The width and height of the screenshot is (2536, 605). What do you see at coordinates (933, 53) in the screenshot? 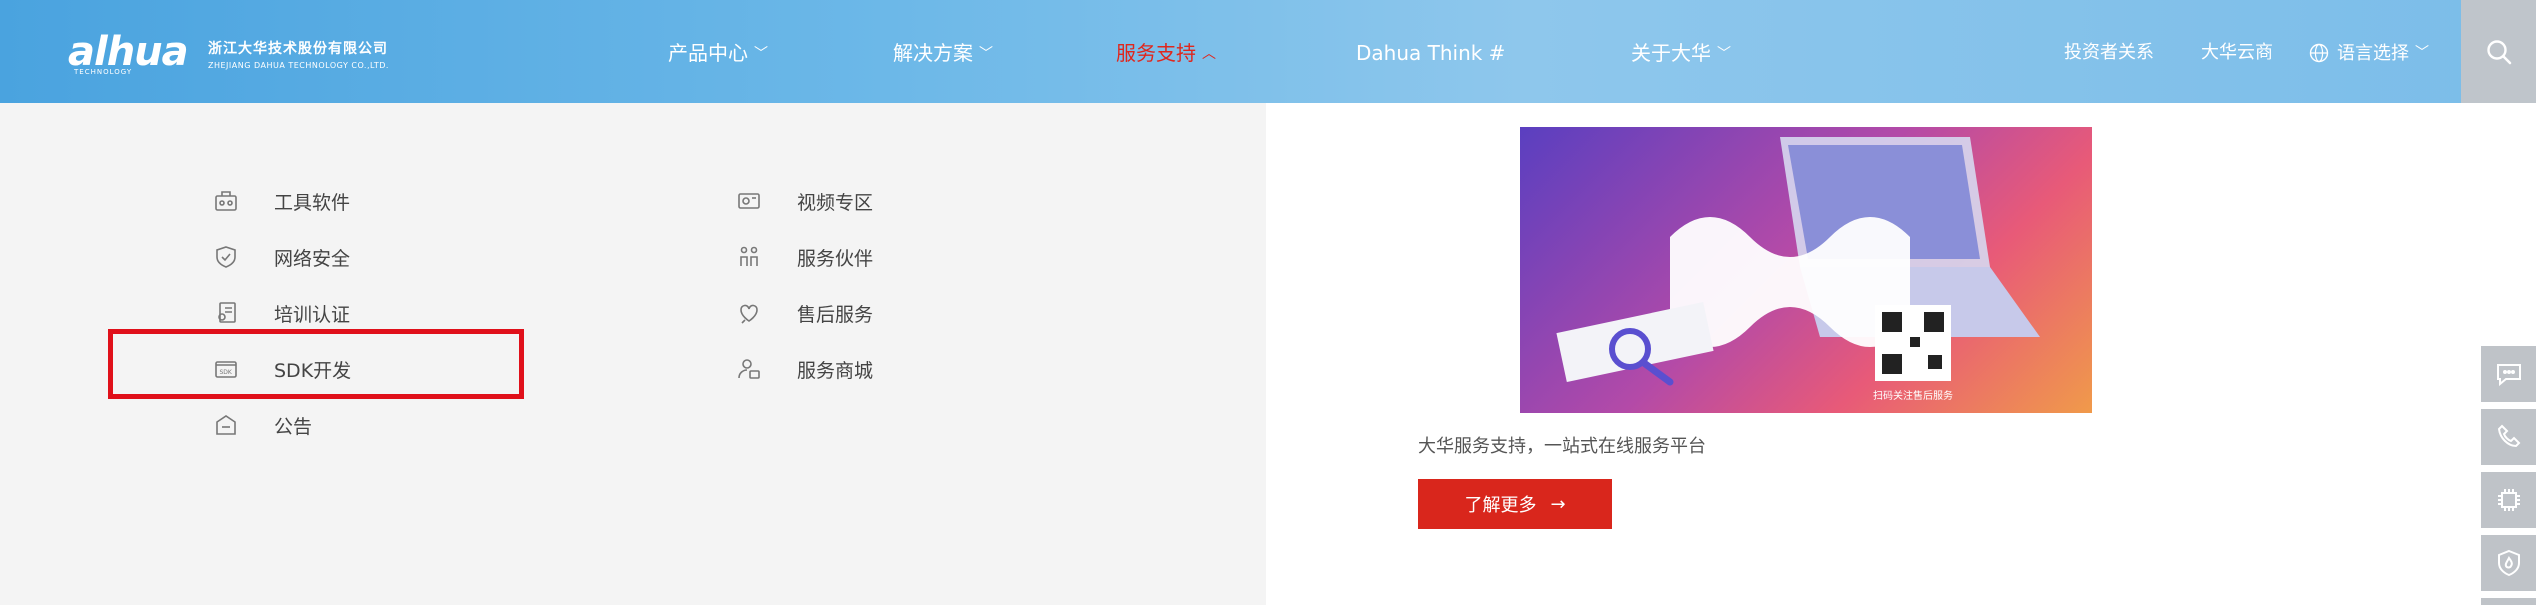
I see `nav-label: 解决方案` at bounding box center [933, 53].